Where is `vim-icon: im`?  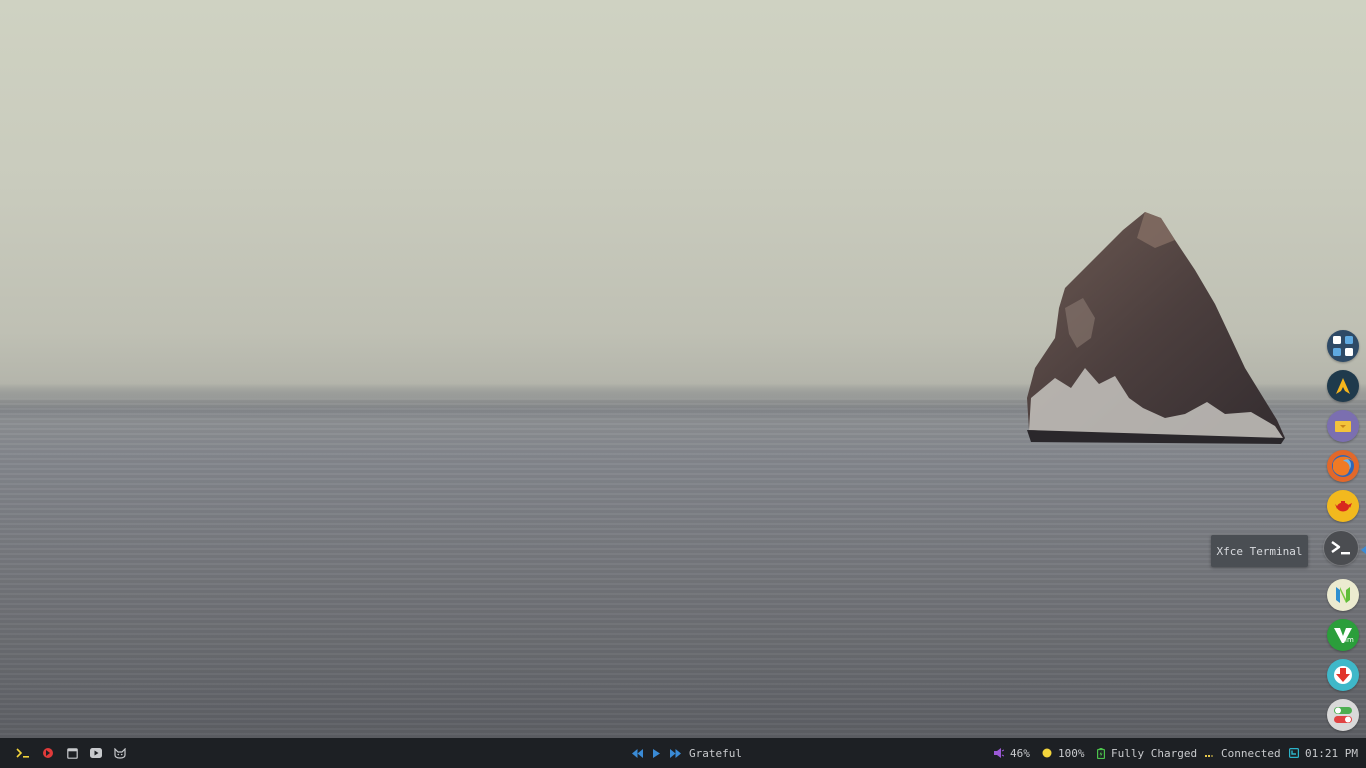 vim-icon: im is located at coordinates (1344, 636).